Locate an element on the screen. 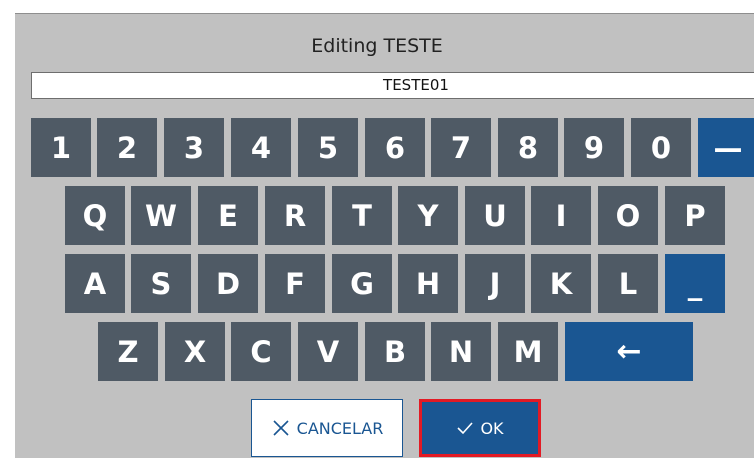 The height and width of the screenshot is (458, 754). key-j: J is located at coordinates (495, 283).